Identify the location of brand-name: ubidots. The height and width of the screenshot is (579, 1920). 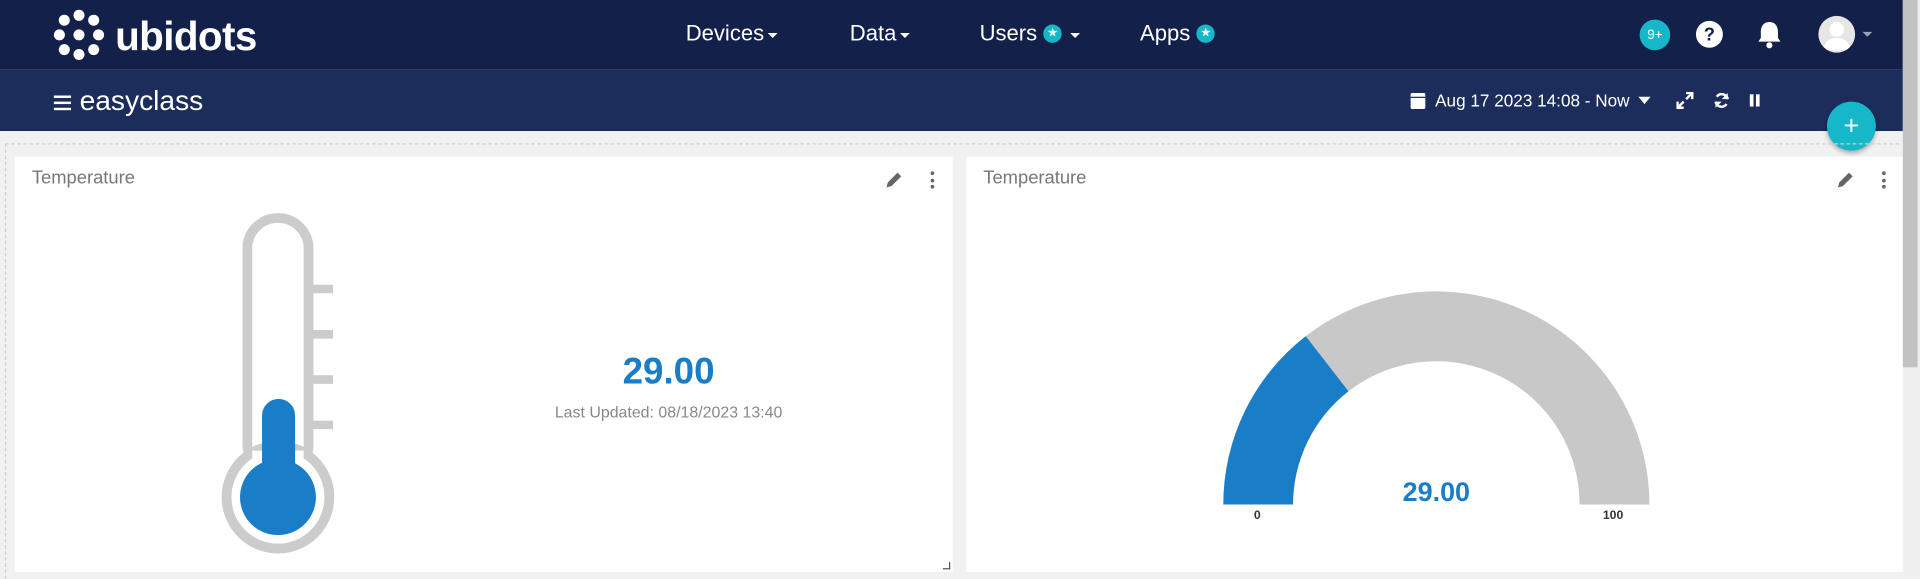
(186, 35).